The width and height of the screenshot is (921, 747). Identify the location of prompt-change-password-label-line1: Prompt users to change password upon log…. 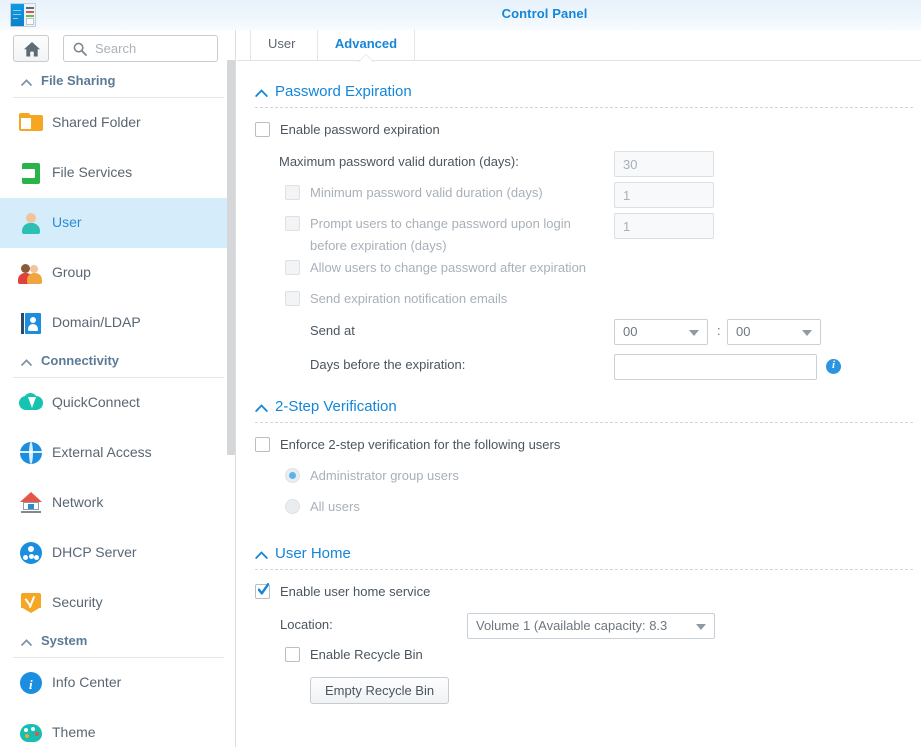
(440, 223).